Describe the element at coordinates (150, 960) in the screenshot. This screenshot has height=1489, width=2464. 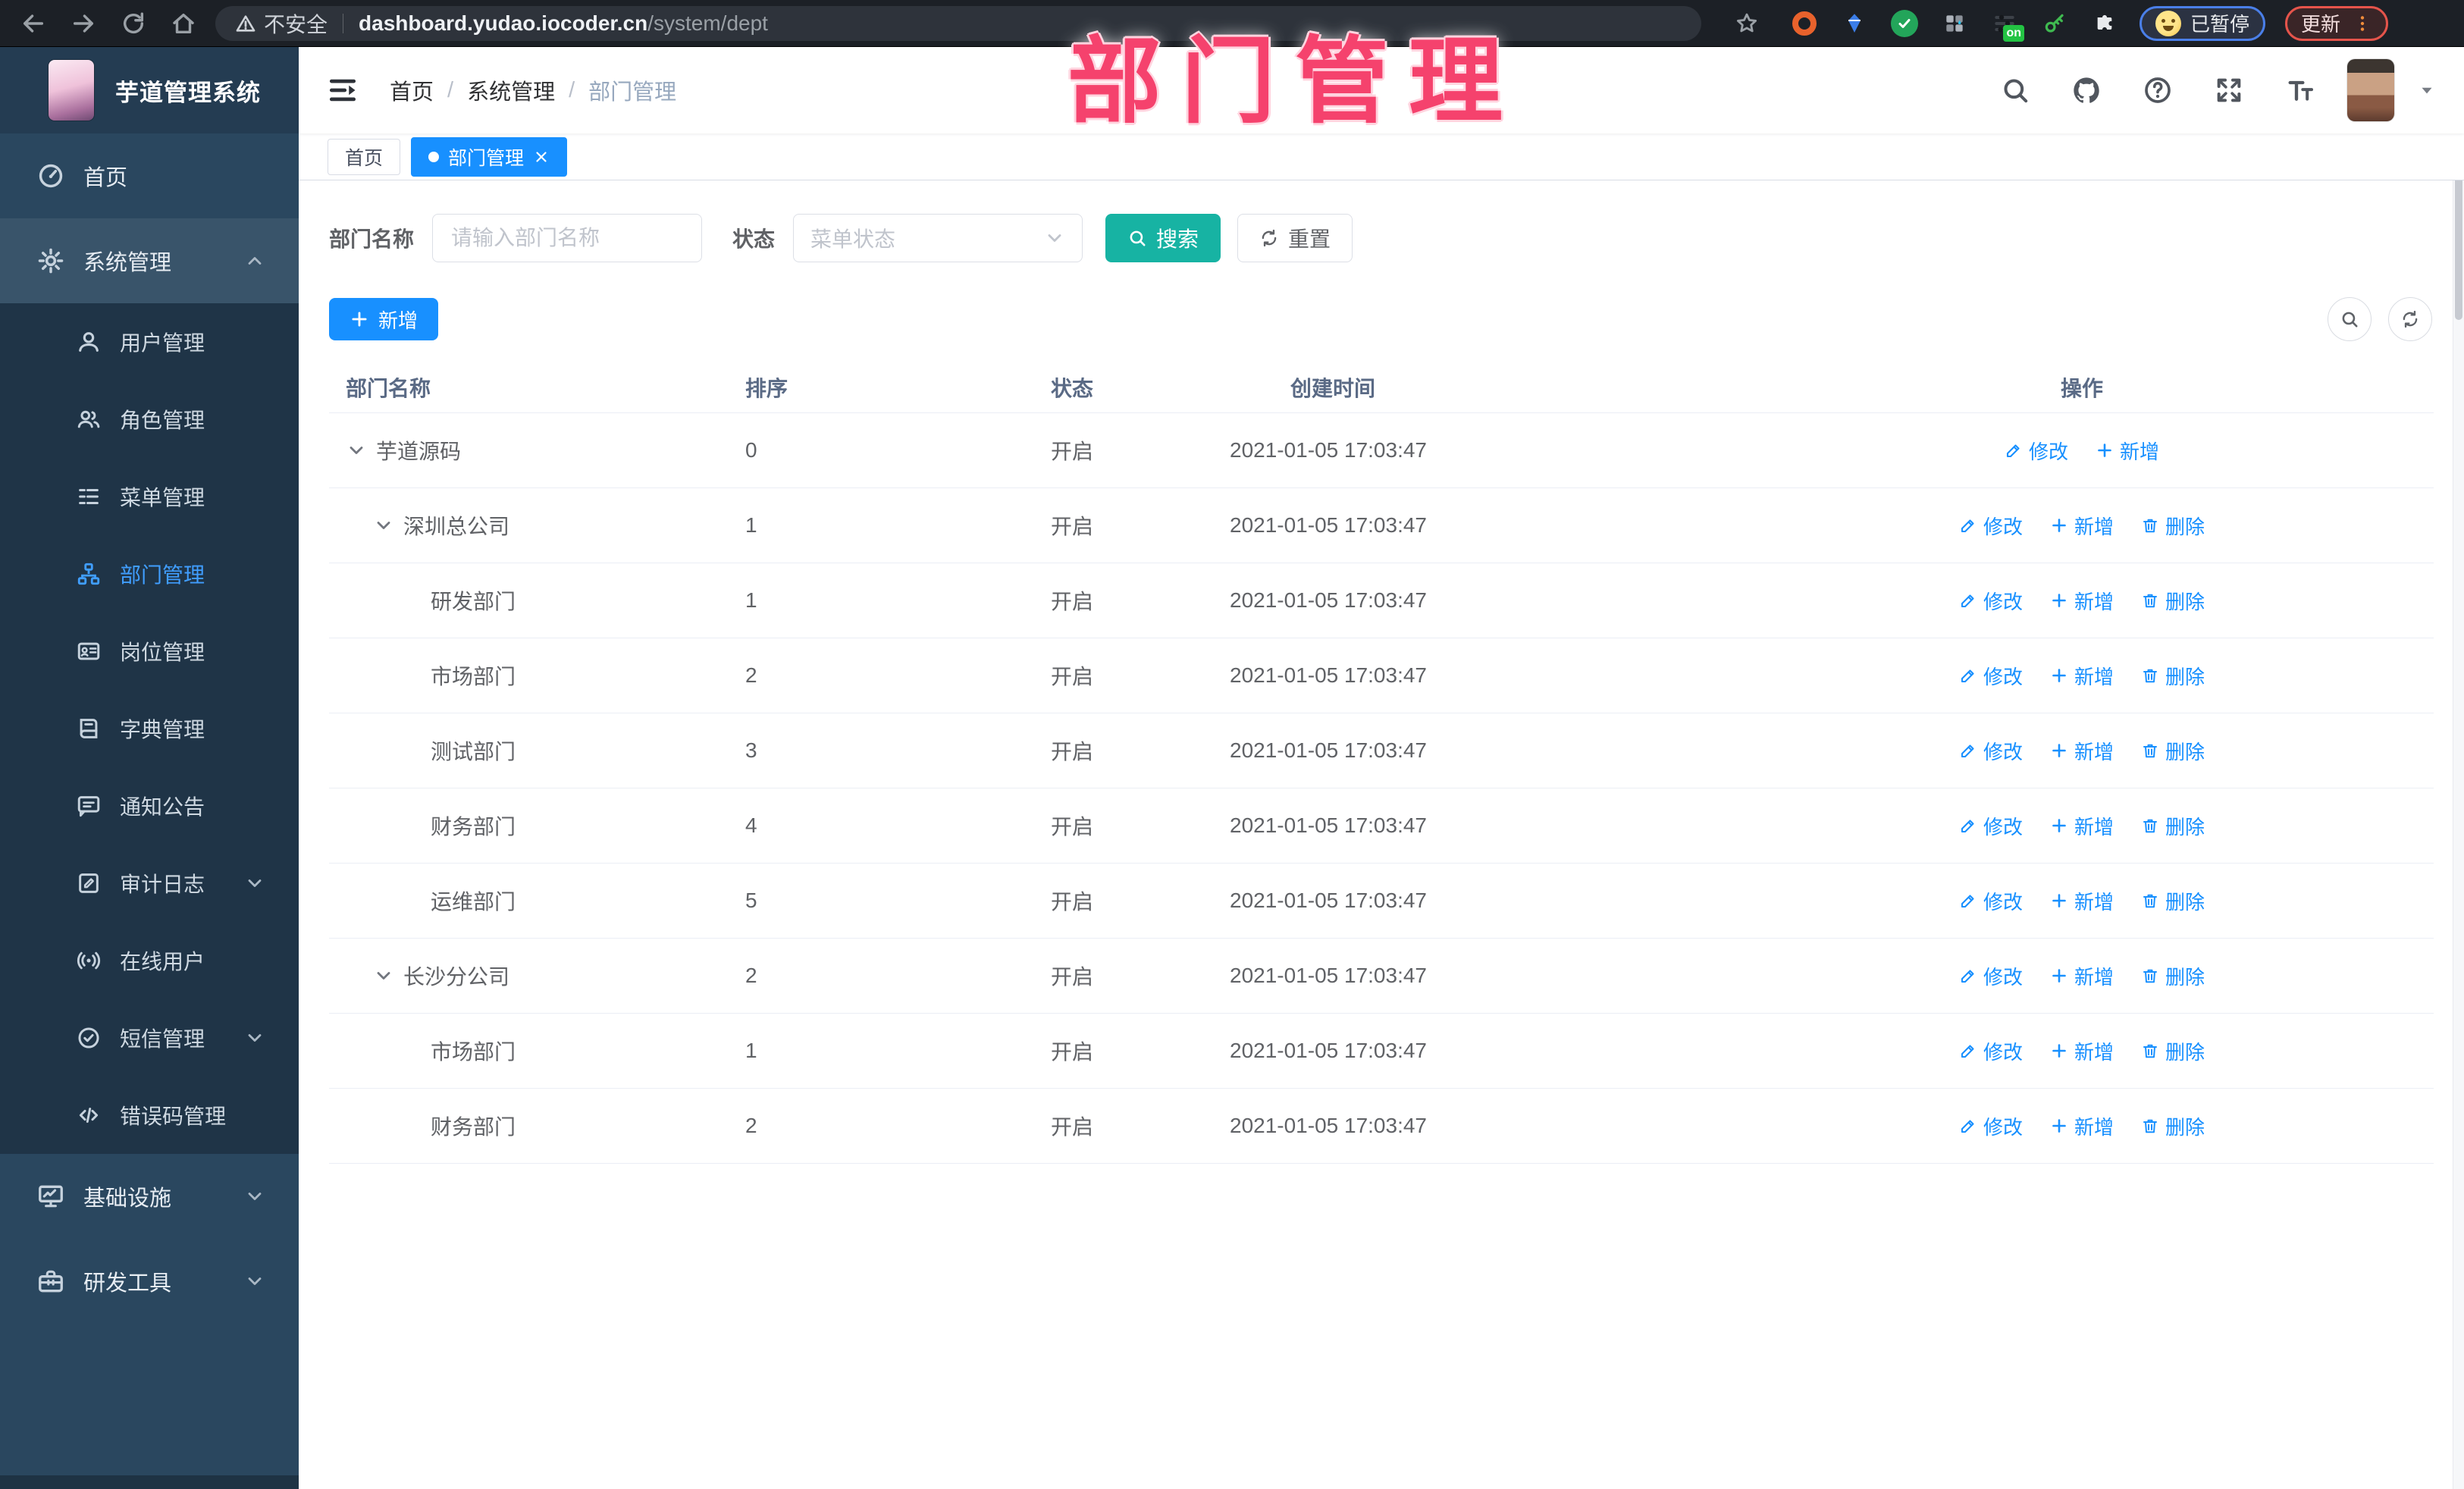
I see `sidebar-item-online-user: 在线用户` at that location.